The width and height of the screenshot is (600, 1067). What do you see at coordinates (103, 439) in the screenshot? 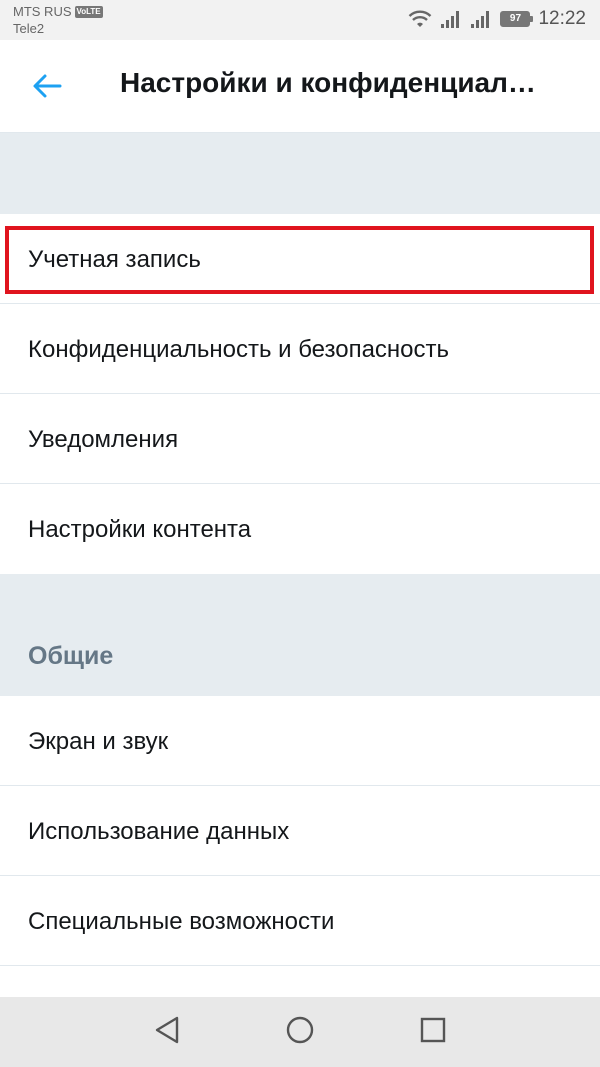
I see `settings-item-label: Уведомления` at bounding box center [103, 439].